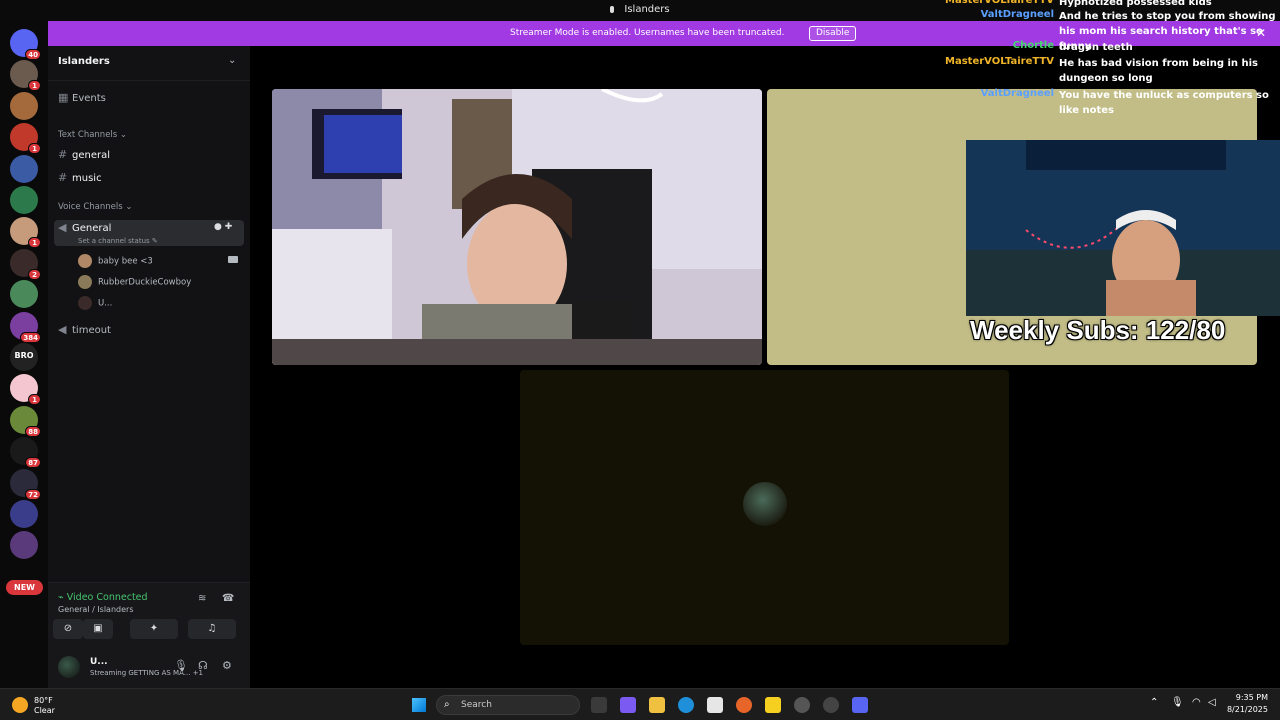  I want to click on server-icon: 384, so click(25, 327).